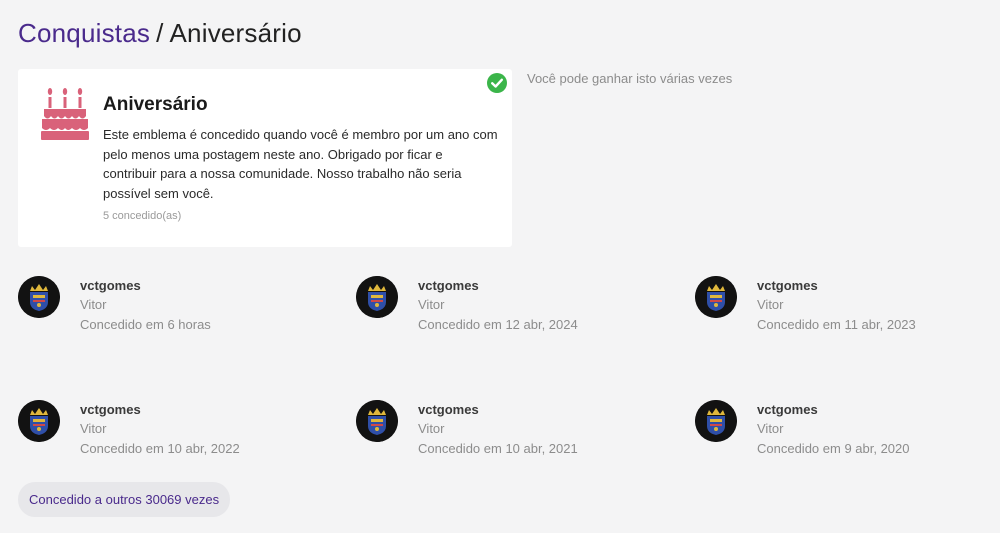  What do you see at coordinates (142, 216) in the screenshot?
I see `badge-granted-count: 5 concedido(as)` at bounding box center [142, 216].